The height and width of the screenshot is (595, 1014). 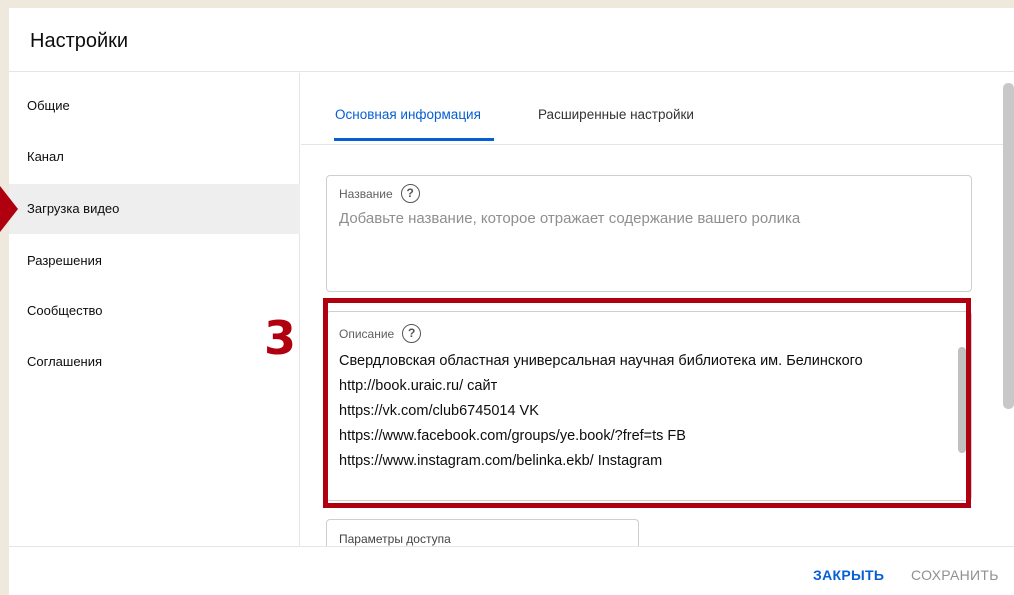 What do you see at coordinates (154, 261) in the screenshot?
I see `sidebar-item-permissions: Разрешения` at bounding box center [154, 261].